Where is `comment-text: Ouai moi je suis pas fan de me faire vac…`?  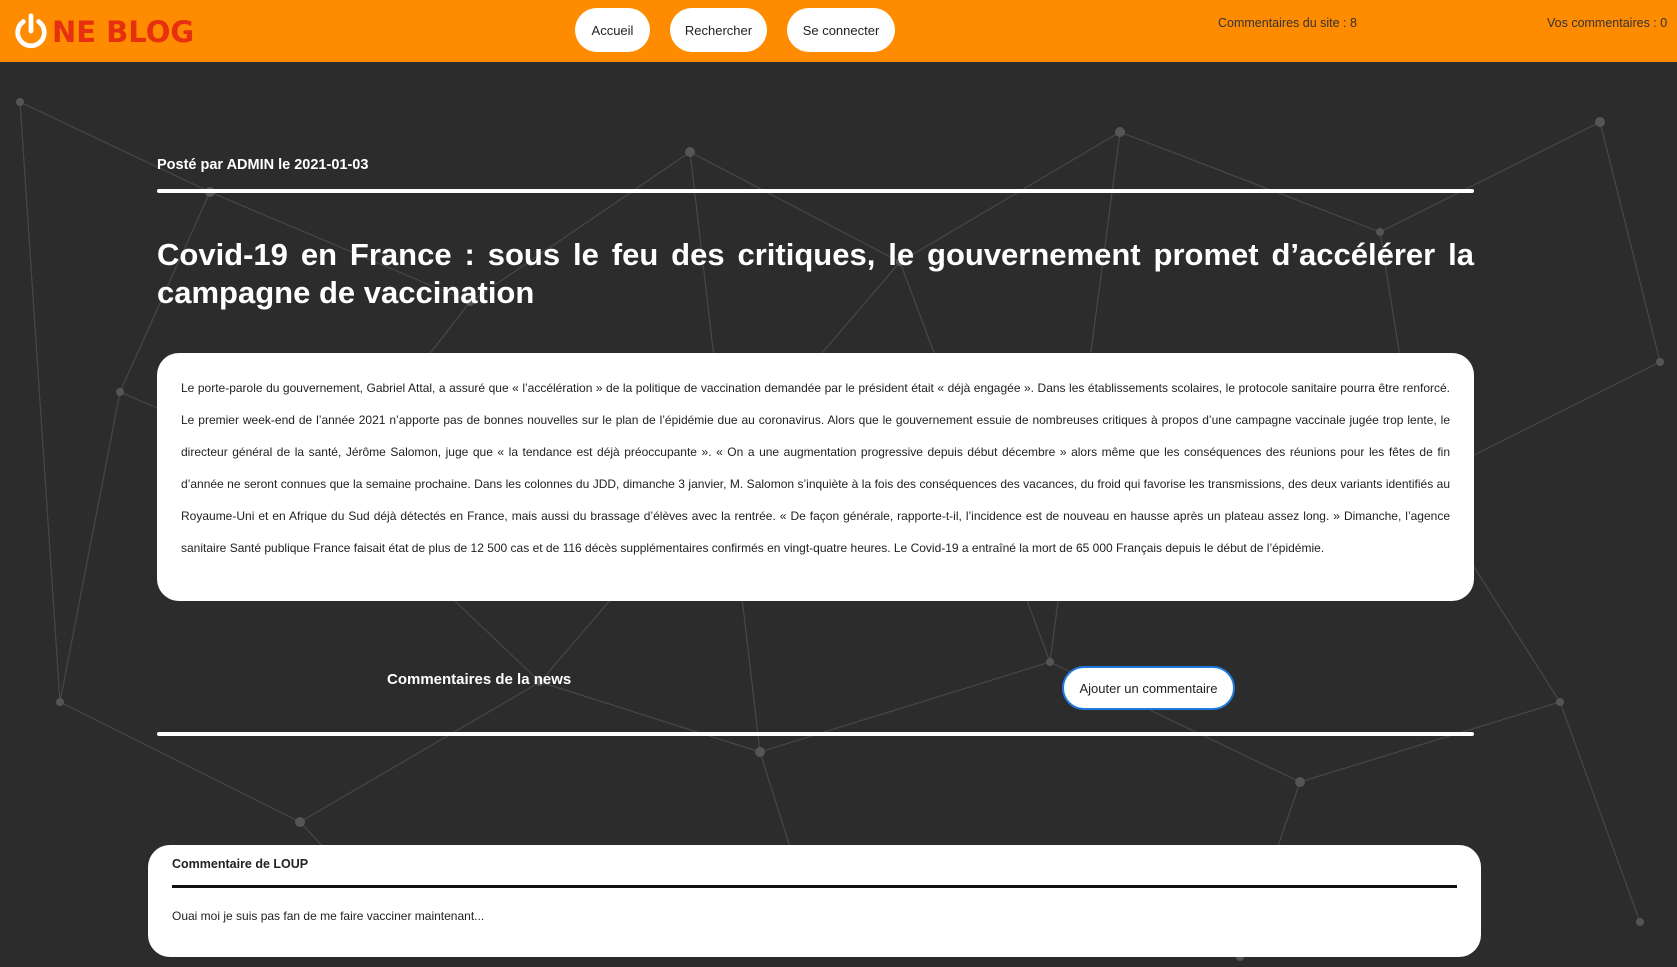
comment-text: Ouai moi je suis pas fan de me faire vac… is located at coordinates (328, 916).